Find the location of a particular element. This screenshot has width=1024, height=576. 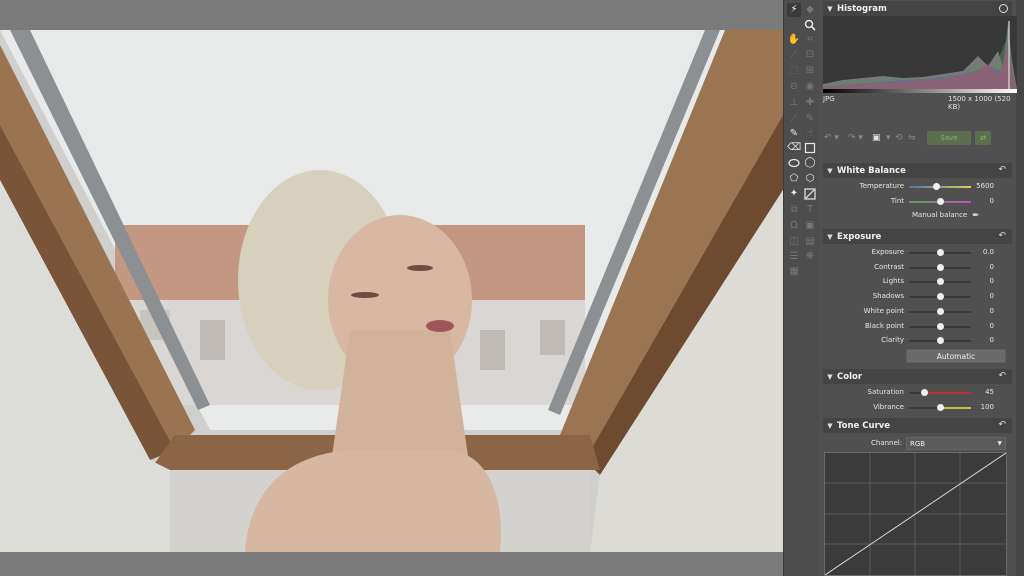

exposure-slider: Exposure 0.0 is located at coordinates (918, 253).